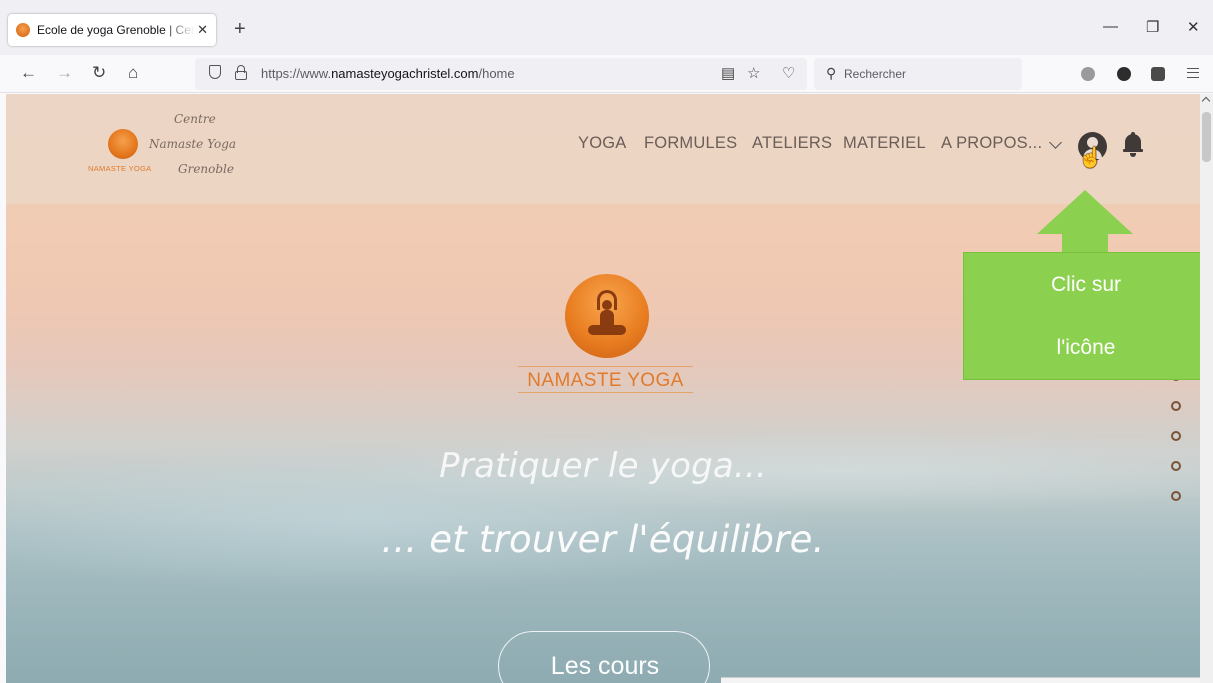 This screenshot has width=1213, height=683. What do you see at coordinates (918, 74) in the screenshot?
I see `search-bar: ⚲ Rechercher` at bounding box center [918, 74].